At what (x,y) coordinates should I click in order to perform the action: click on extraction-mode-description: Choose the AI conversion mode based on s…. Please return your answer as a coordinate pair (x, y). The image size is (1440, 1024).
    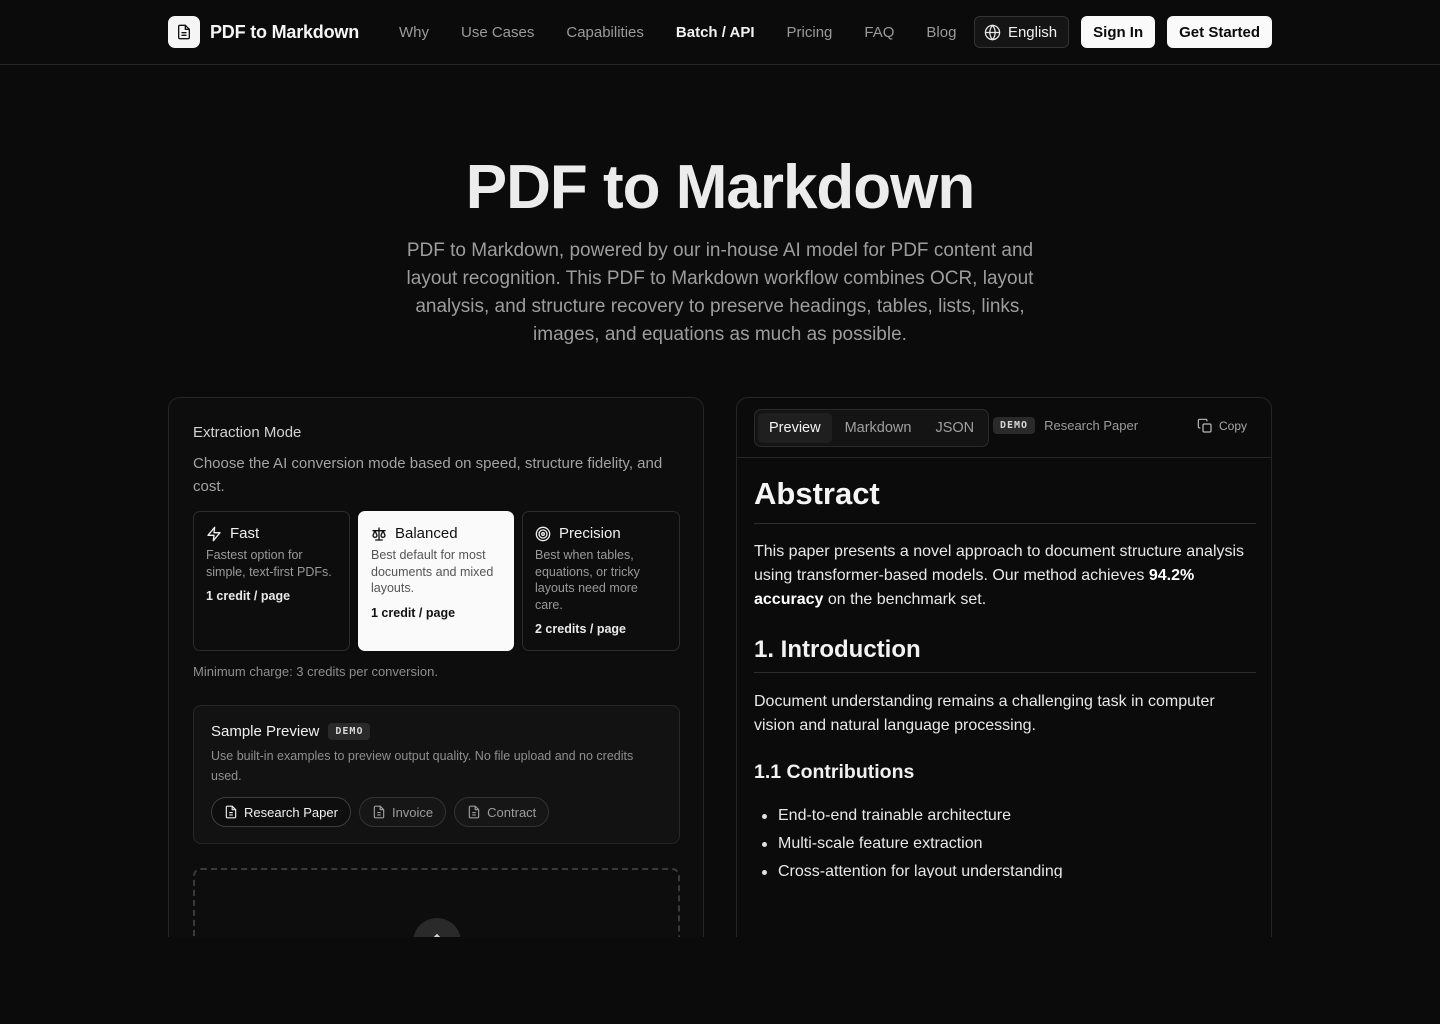
    Looking at the image, I should click on (428, 475).